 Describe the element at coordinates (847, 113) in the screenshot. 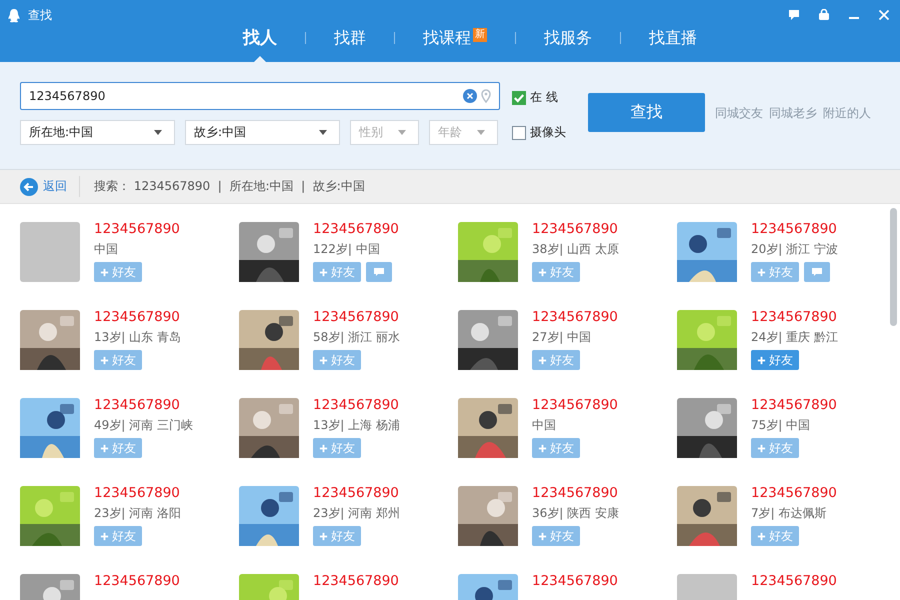

I see `quick-link: 附近的人` at that location.